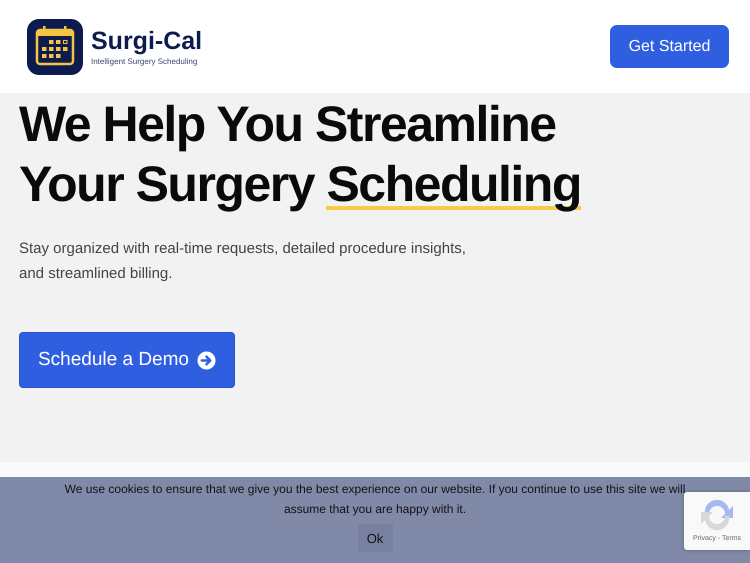  Describe the element at coordinates (669, 46) in the screenshot. I see `get-started-button: Get Started` at that location.